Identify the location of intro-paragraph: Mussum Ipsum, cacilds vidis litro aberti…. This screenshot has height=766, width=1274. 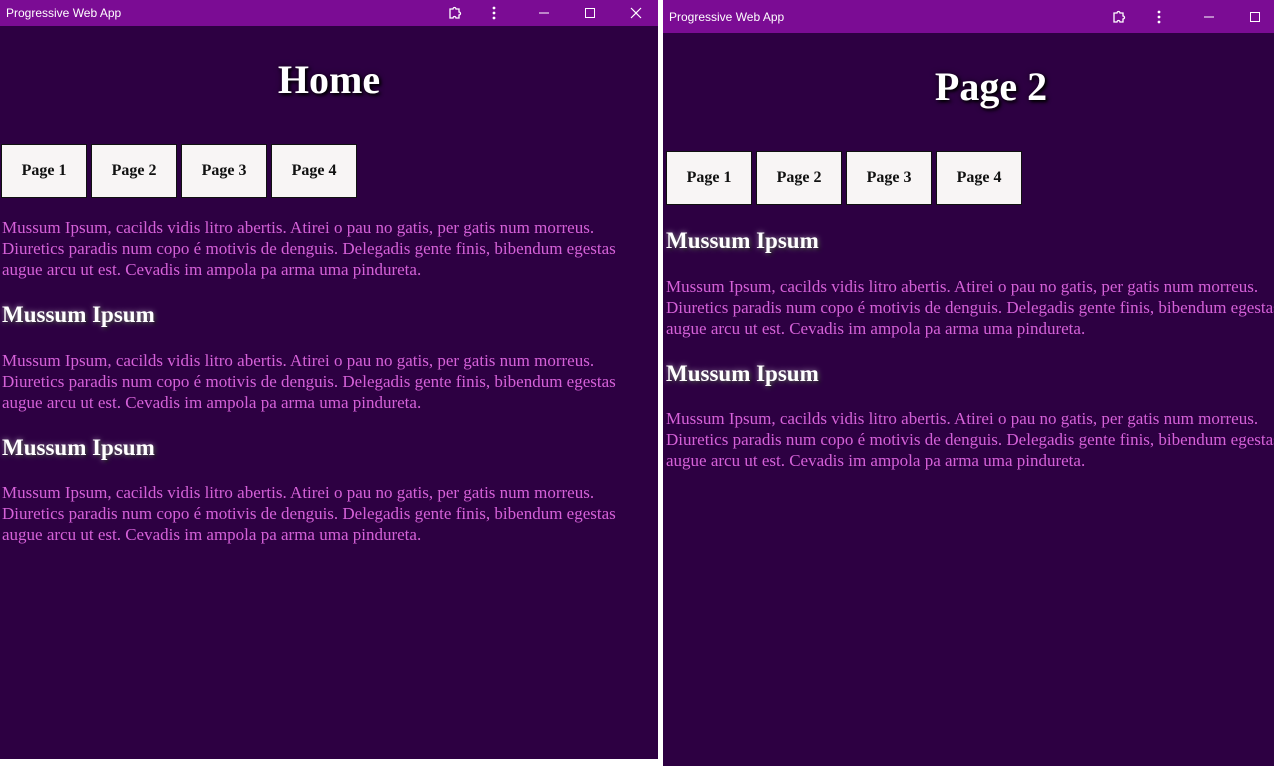
(328, 248).